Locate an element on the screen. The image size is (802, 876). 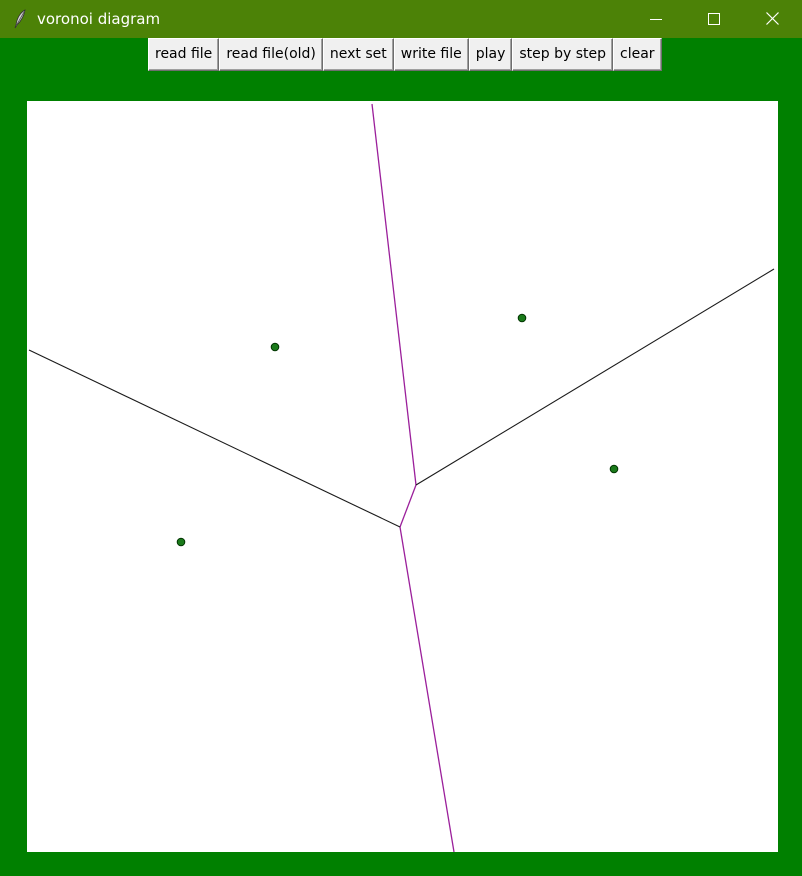
voronoi-edge-middle is located at coordinates (408, 506).